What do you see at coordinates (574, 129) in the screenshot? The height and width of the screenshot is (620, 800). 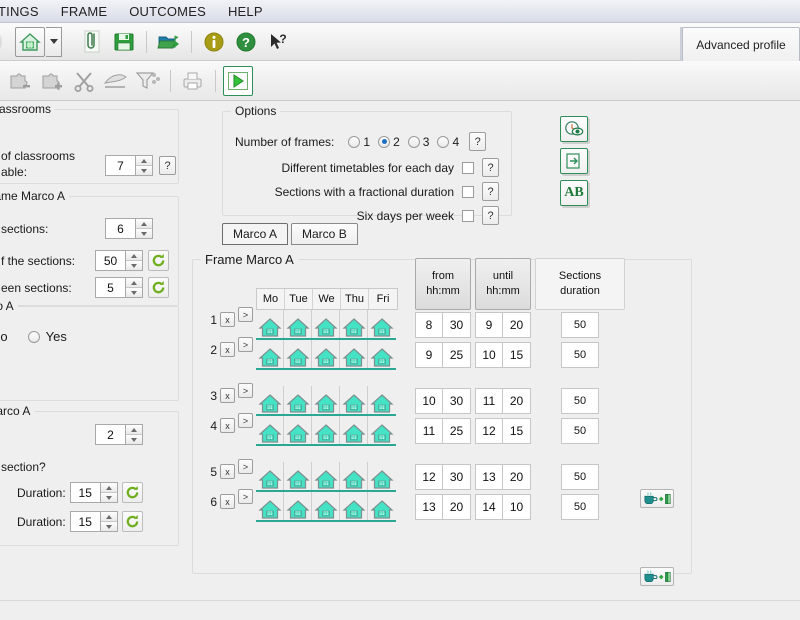 I see `preview-timetable-button` at bounding box center [574, 129].